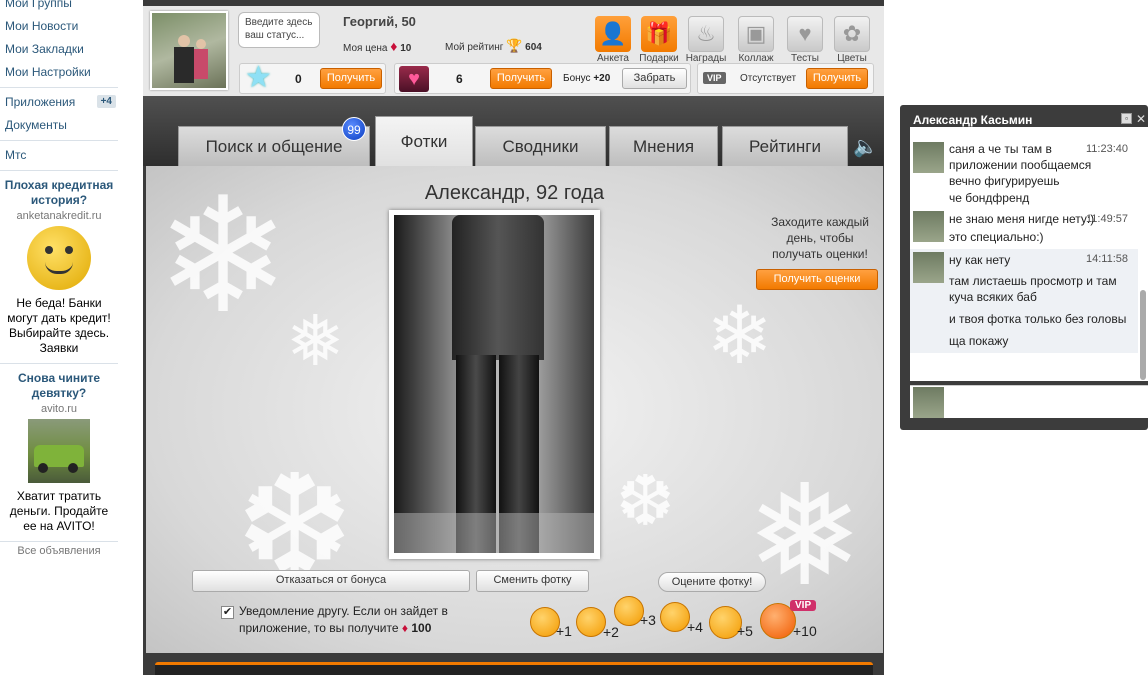  What do you see at coordinates (379, 21) in the screenshot?
I see `profile-name: Георгий, 50` at bounding box center [379, 21].